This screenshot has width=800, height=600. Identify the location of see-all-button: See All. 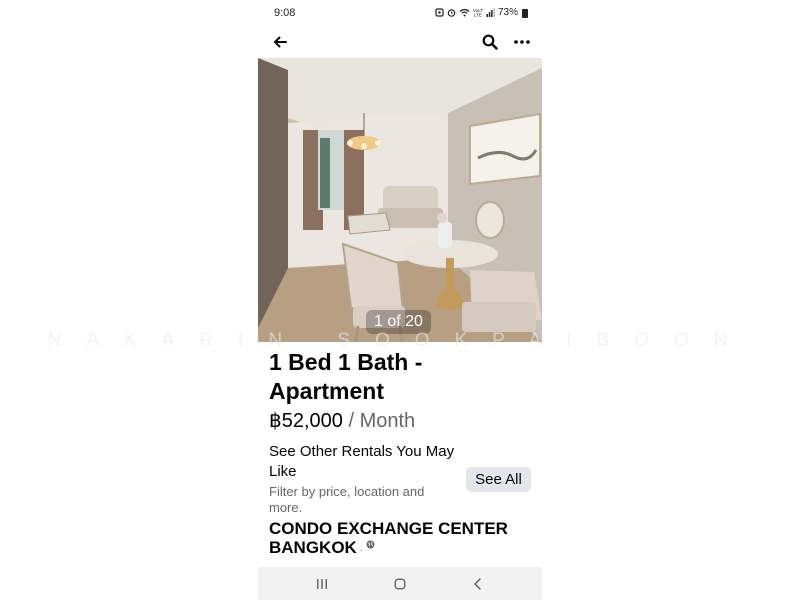
(498, 479).